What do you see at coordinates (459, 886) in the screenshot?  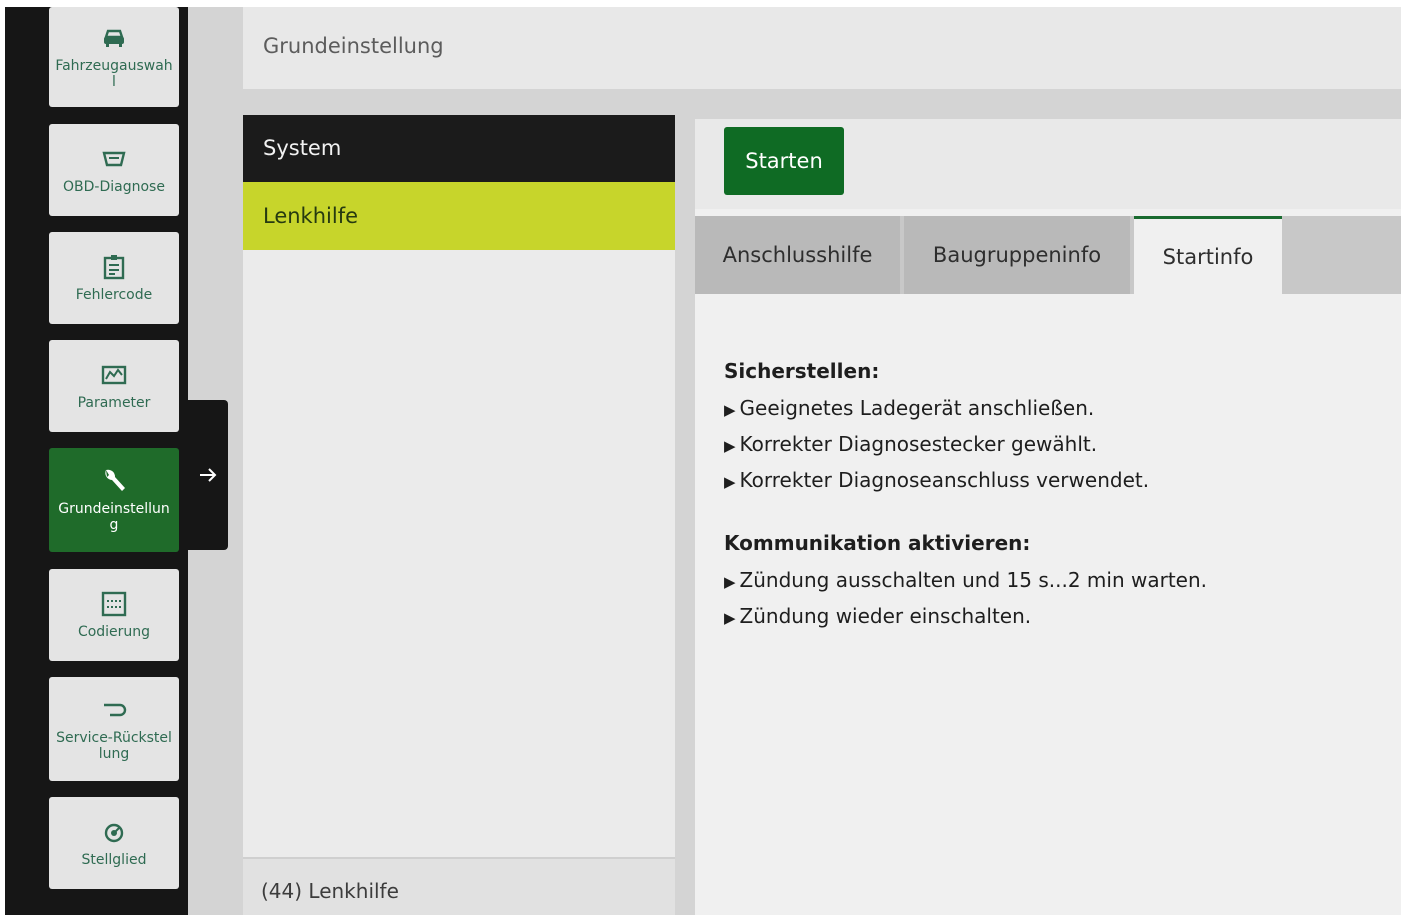 I see `system-list-footer: (44) Lenkhilfe` at bounding box center [459, 886].